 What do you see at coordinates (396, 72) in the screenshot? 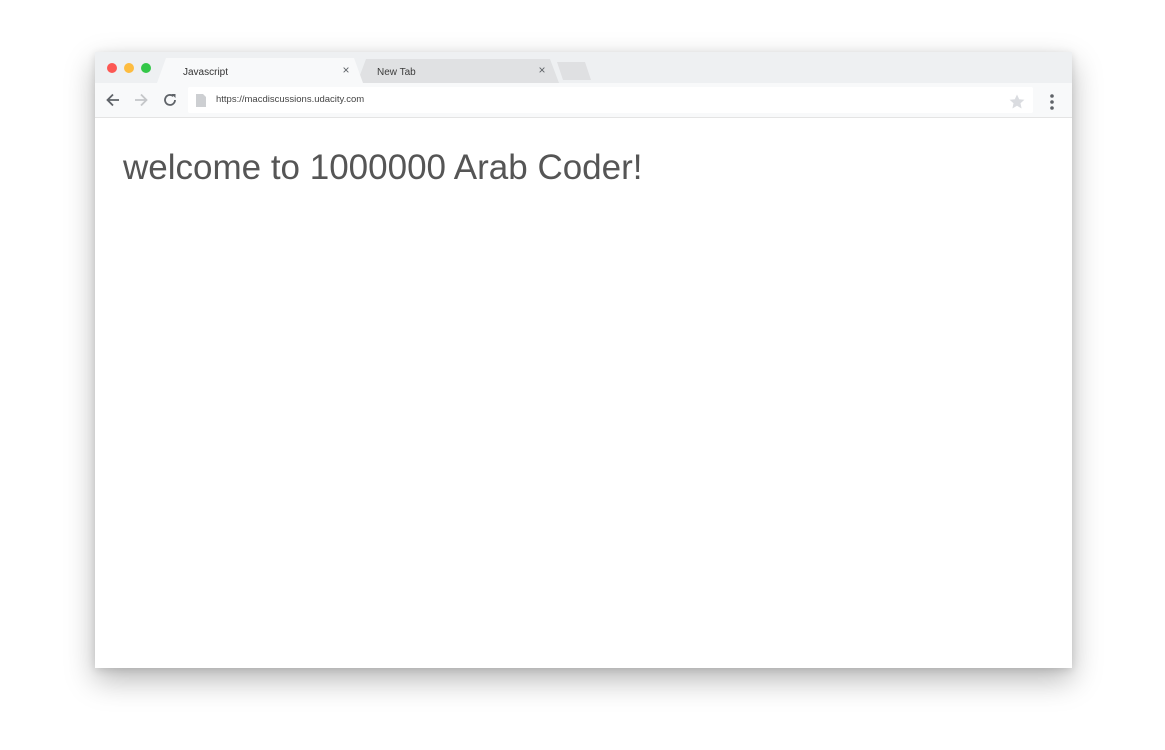
I see `tab-title: New Tab` at bounding box center [396, 72].